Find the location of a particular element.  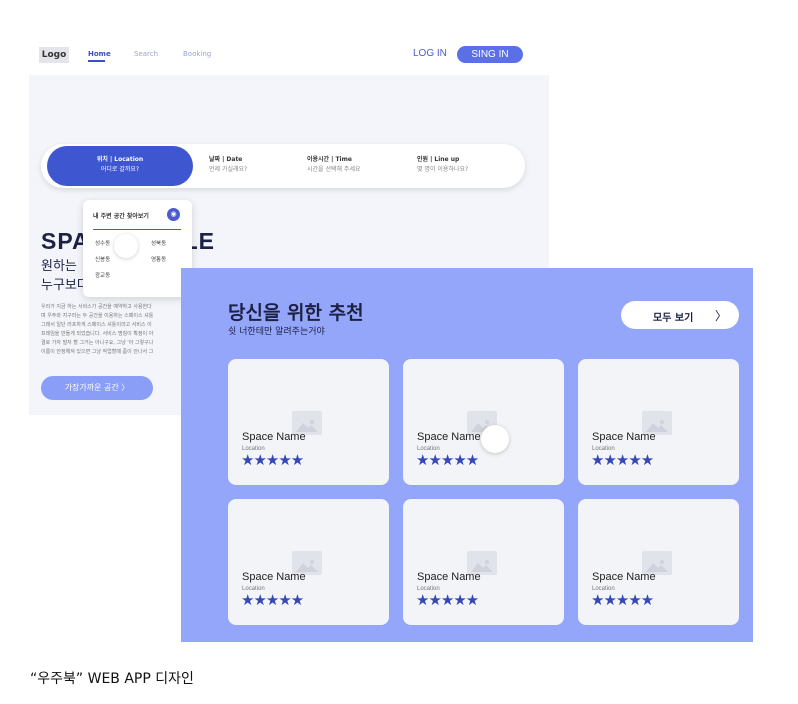

segment-sub: 몇 명이 이용하나요? is located at coordinates (443, 169).